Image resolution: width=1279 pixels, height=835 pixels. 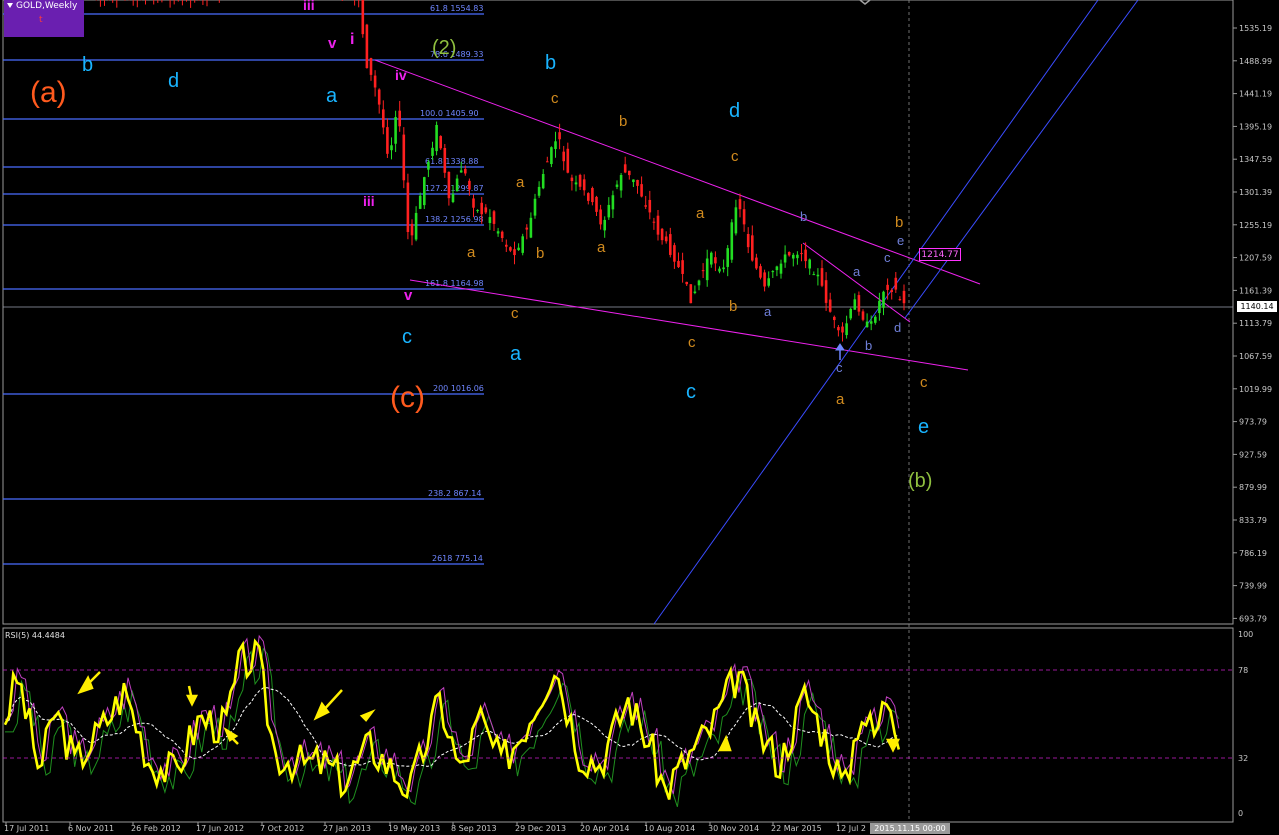 I want to click on fib-label: 61.8 1554.83, so click(x=456, y=8).